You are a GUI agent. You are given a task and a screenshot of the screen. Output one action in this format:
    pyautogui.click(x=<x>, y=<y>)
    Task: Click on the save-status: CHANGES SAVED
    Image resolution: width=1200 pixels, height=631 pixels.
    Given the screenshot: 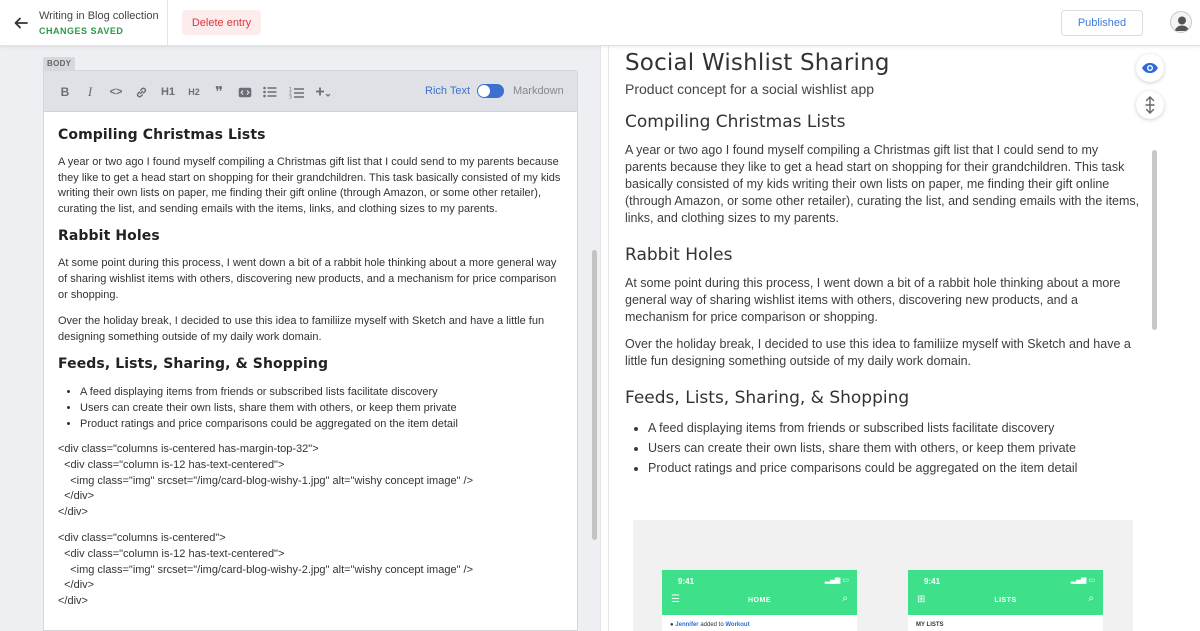 What is the action you would take?
    pyautogui.click(x=81, y=31)
    